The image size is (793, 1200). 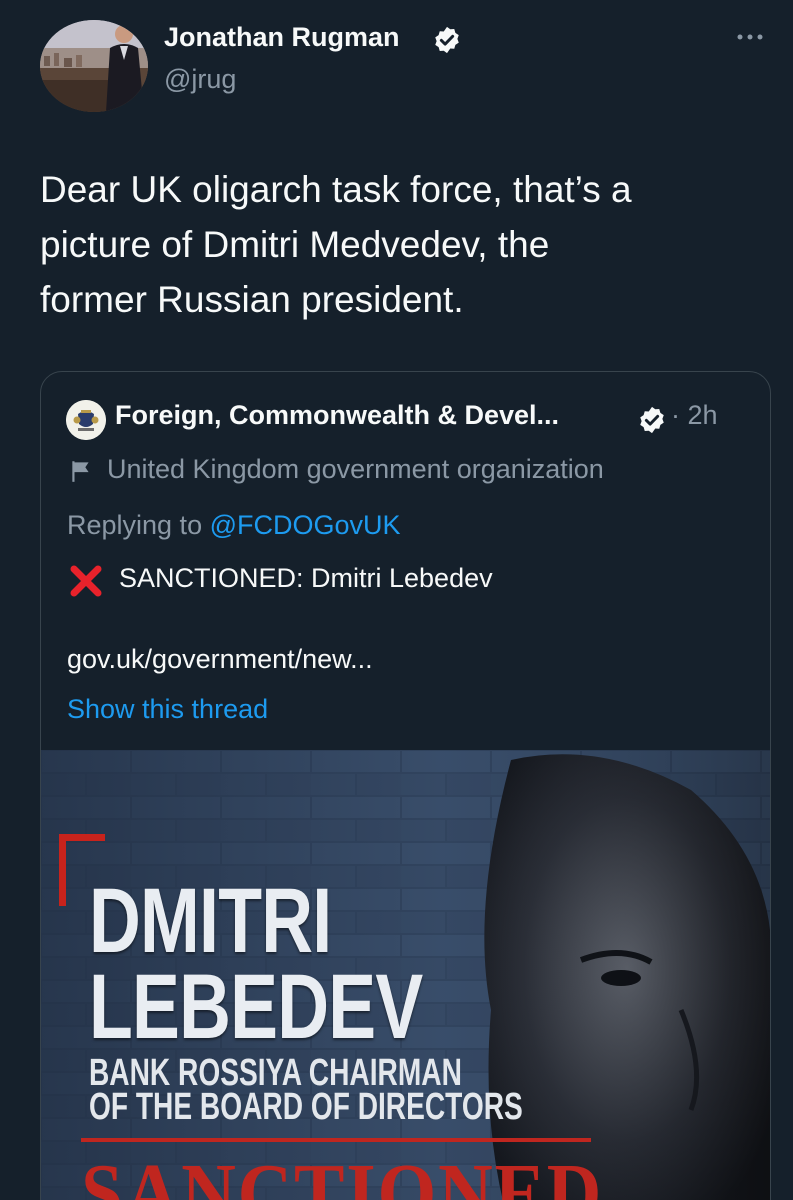 I want to click on poster-subtitle-line: BANK ROSSIYA CHAIRMAN, so click(x=275, y=1073).